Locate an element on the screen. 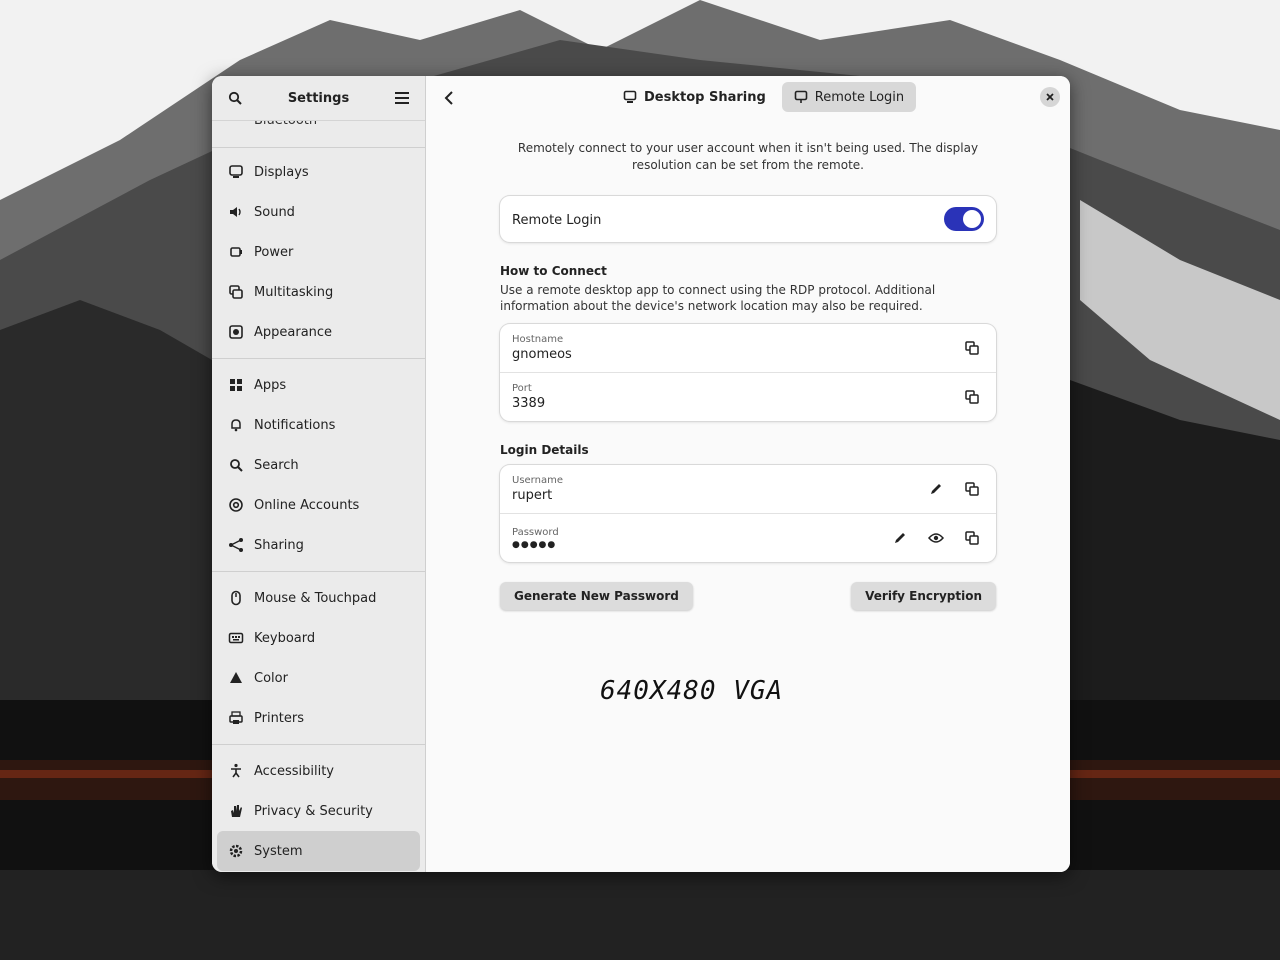  sidebar-header: Settings is located at coordinates (318, 98).